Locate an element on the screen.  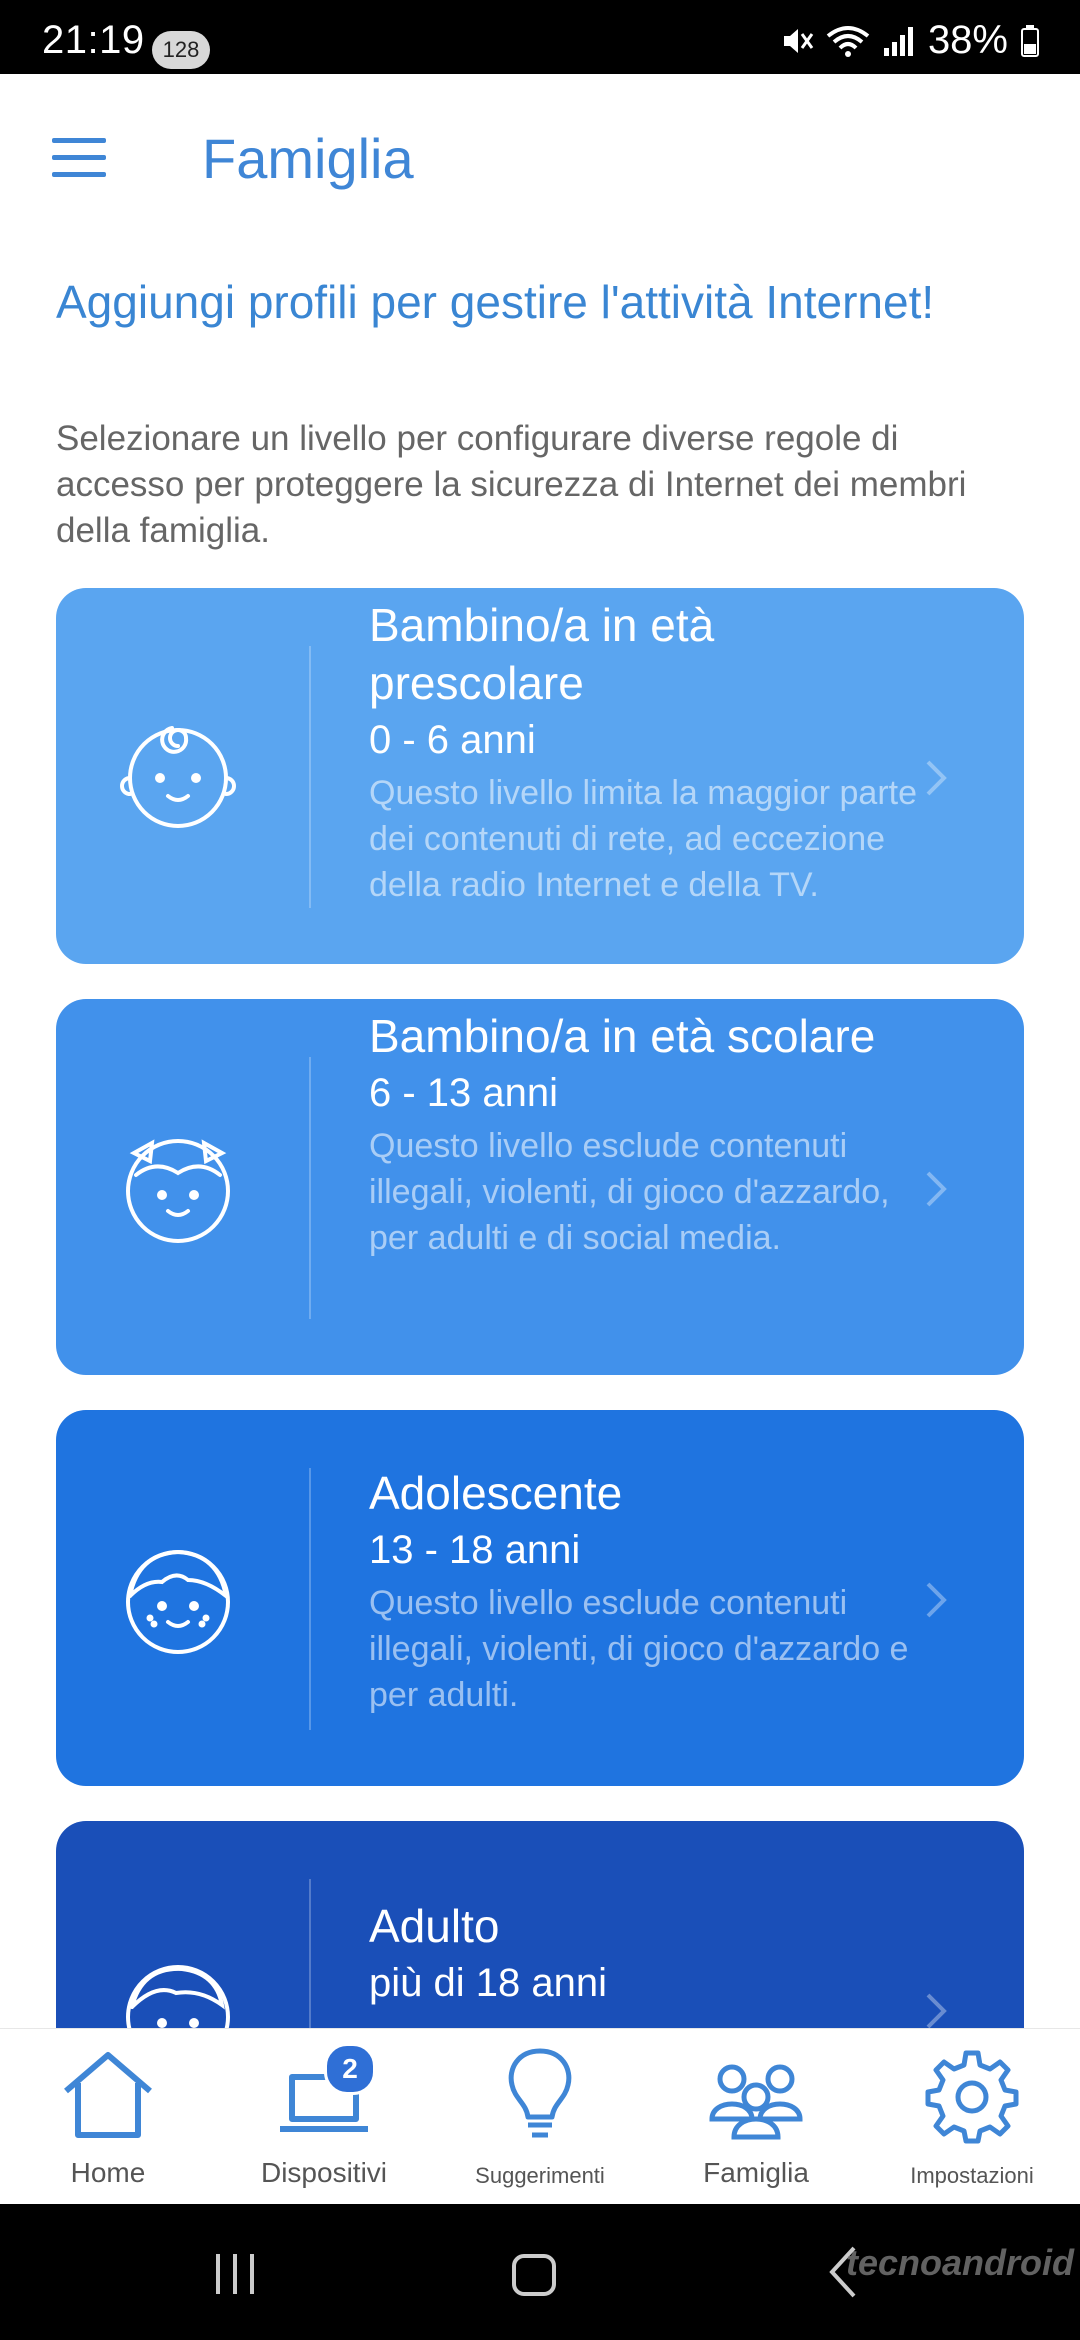
status-time: 21:19 is located at coordinates (93, 40).